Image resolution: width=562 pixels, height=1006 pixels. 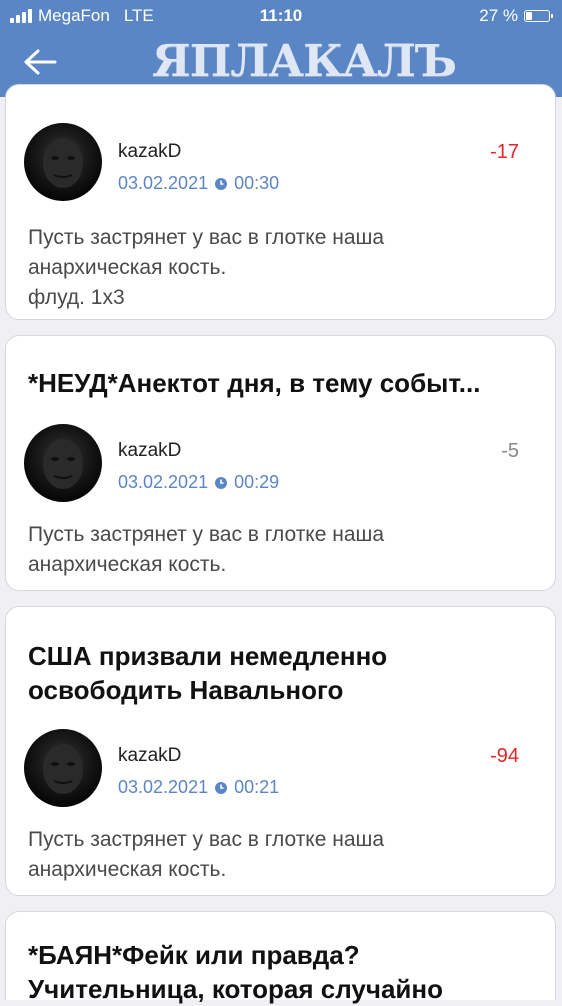 I want to click on app-header: MegaFon LTE 11:10 27 % ЯПЛАКАЛЪ, so click(x=281, y=48).